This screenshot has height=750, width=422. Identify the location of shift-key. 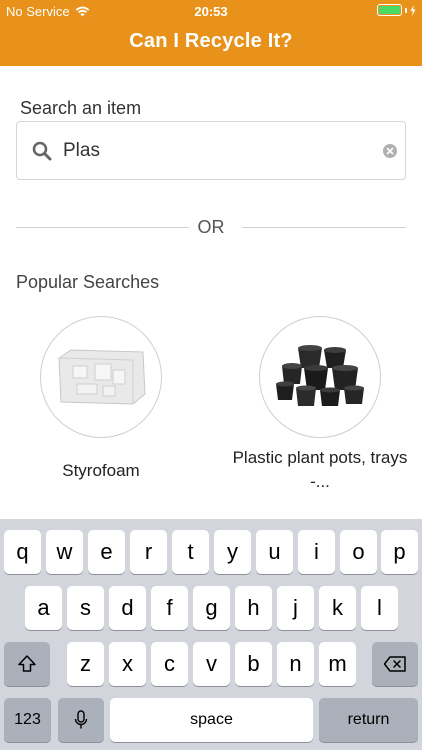
(27, 664).